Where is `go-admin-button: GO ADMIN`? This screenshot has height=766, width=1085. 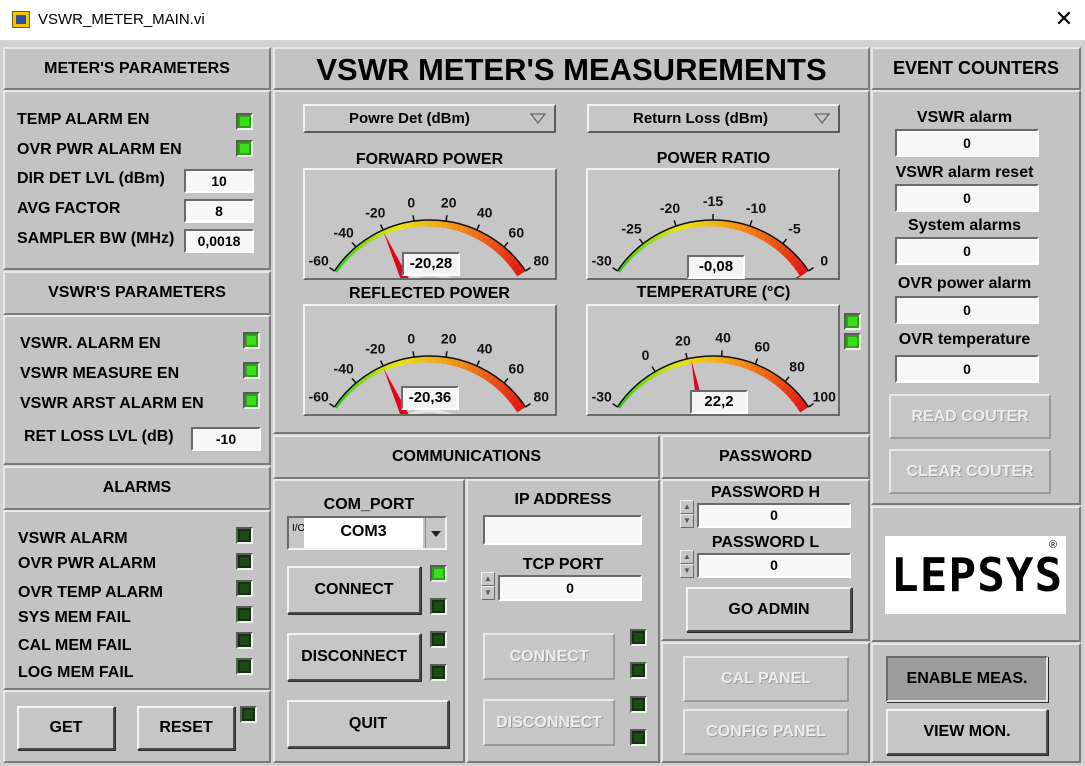 go-admin-button: GO ADMIN is located at coordinates (769, 609).